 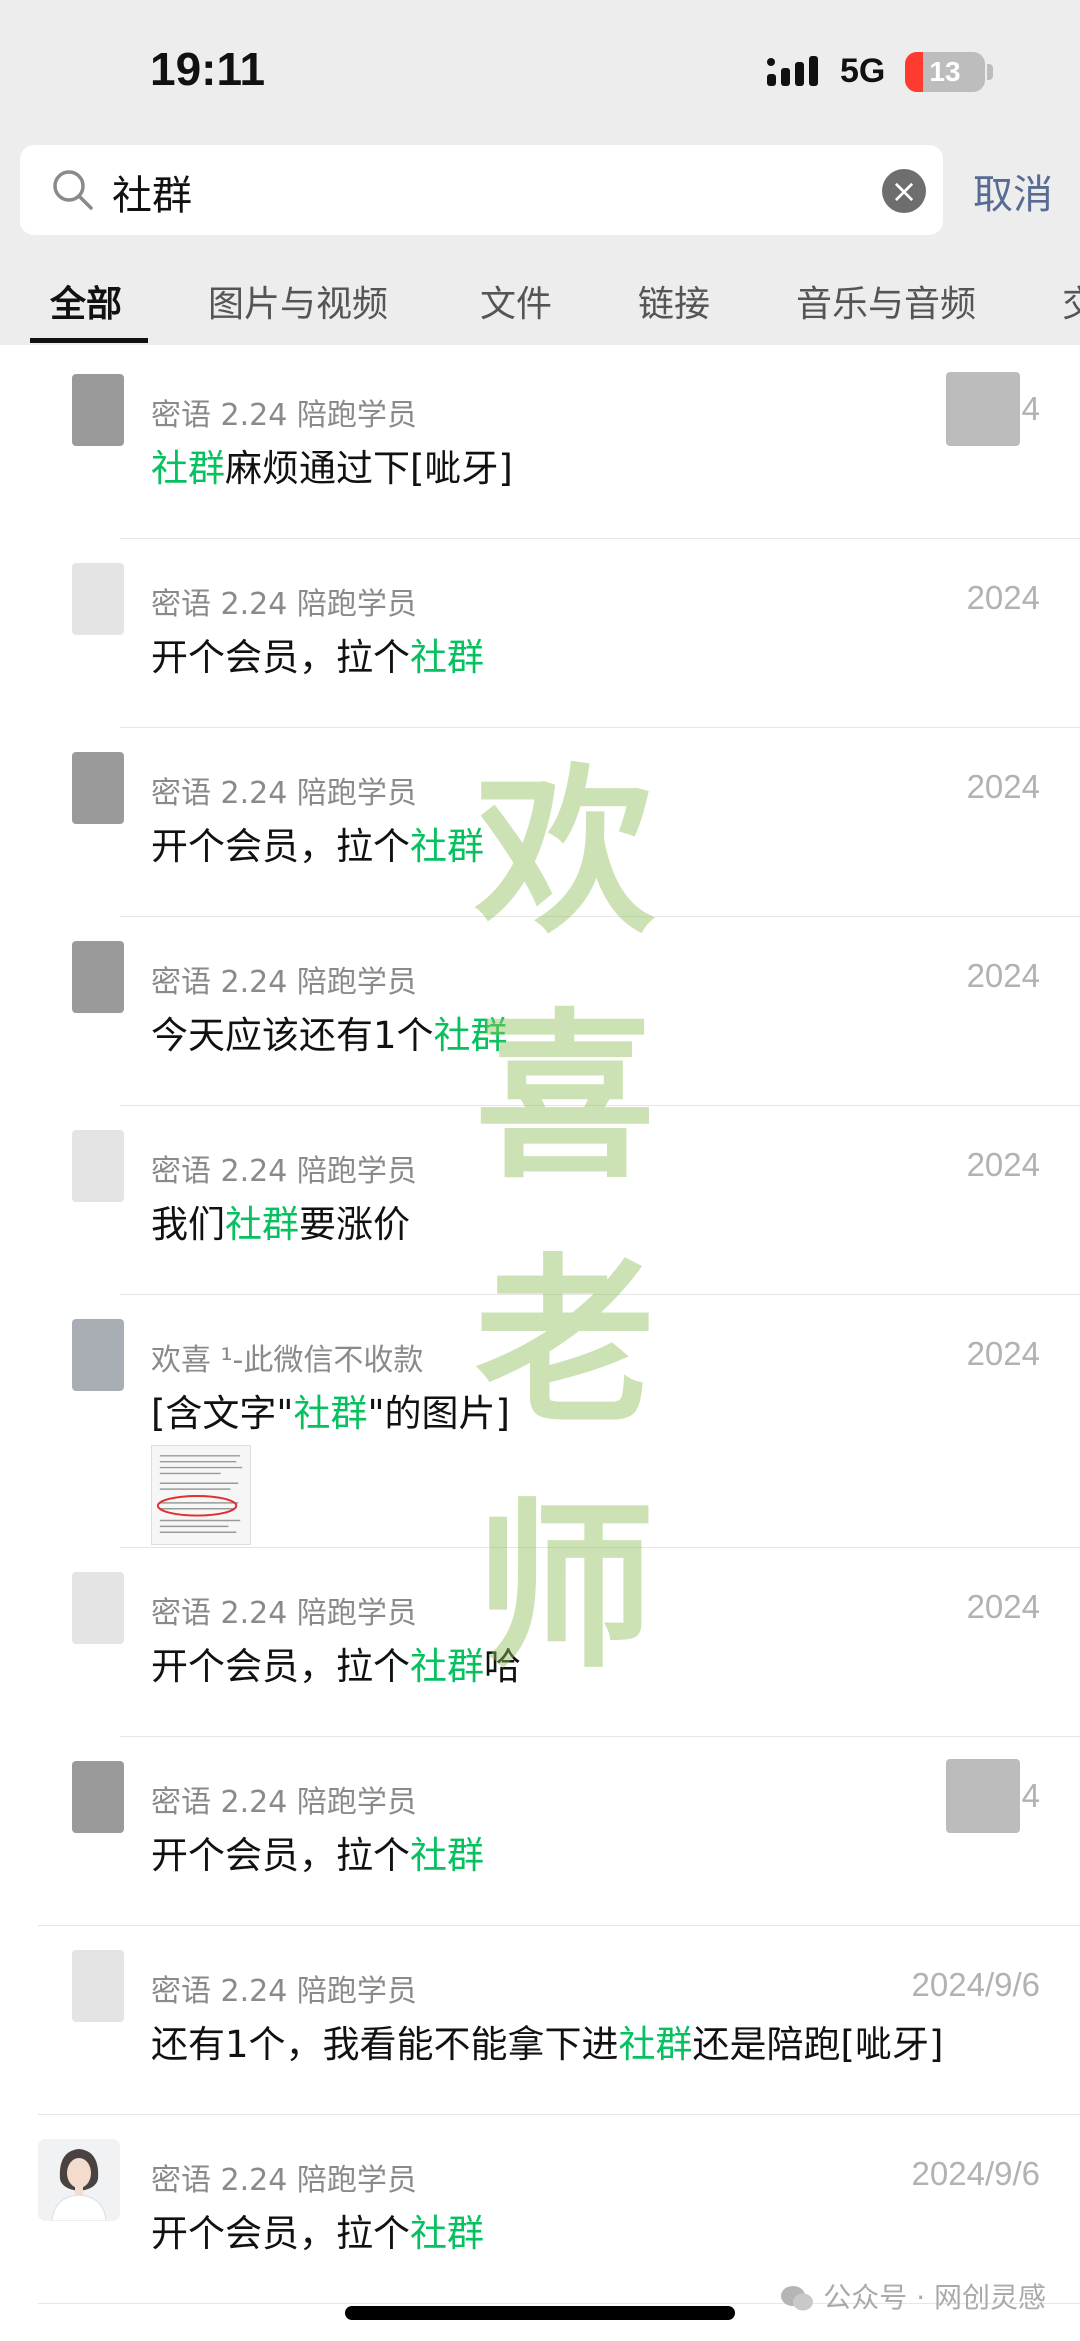 I want to click on filter-tabs: 全部 图片与视频 文件 链接 音乐与音频 交, so click(x=540, y=310).